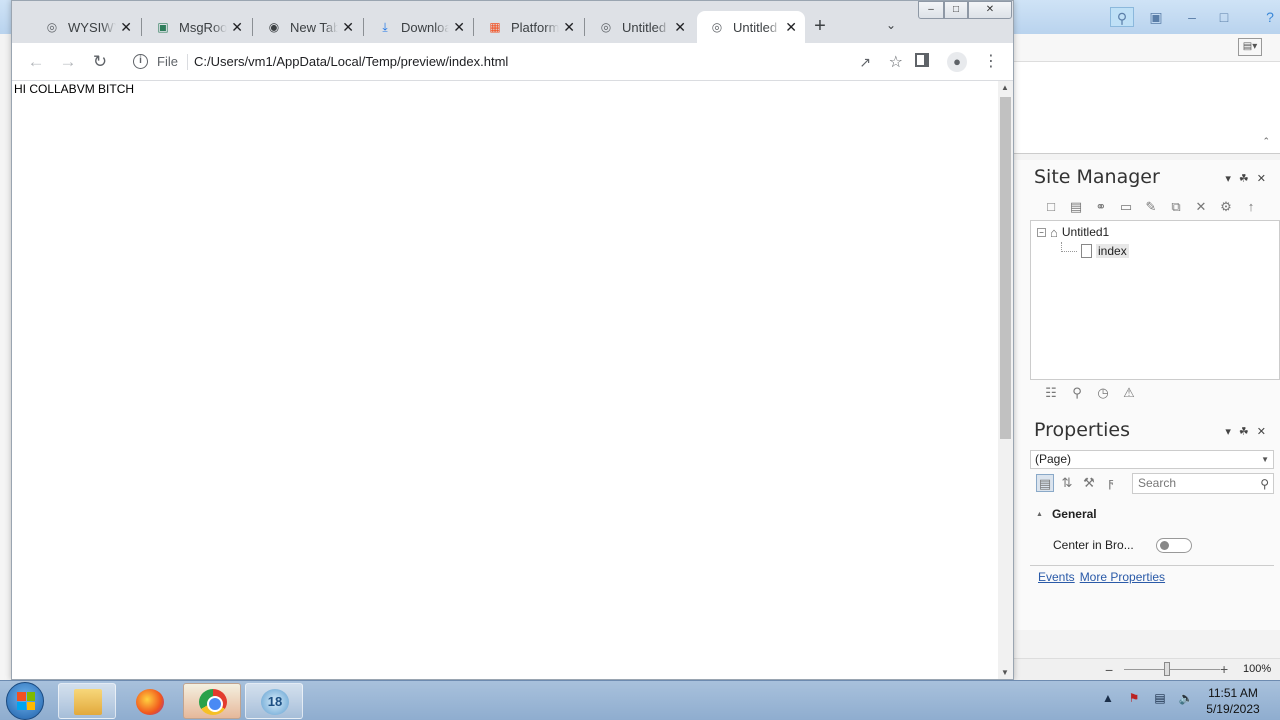 The image size is (1280, 720). Describe the element at coordinates (1164, 545) in the screenshot. I see `toggle-knob` at that location.